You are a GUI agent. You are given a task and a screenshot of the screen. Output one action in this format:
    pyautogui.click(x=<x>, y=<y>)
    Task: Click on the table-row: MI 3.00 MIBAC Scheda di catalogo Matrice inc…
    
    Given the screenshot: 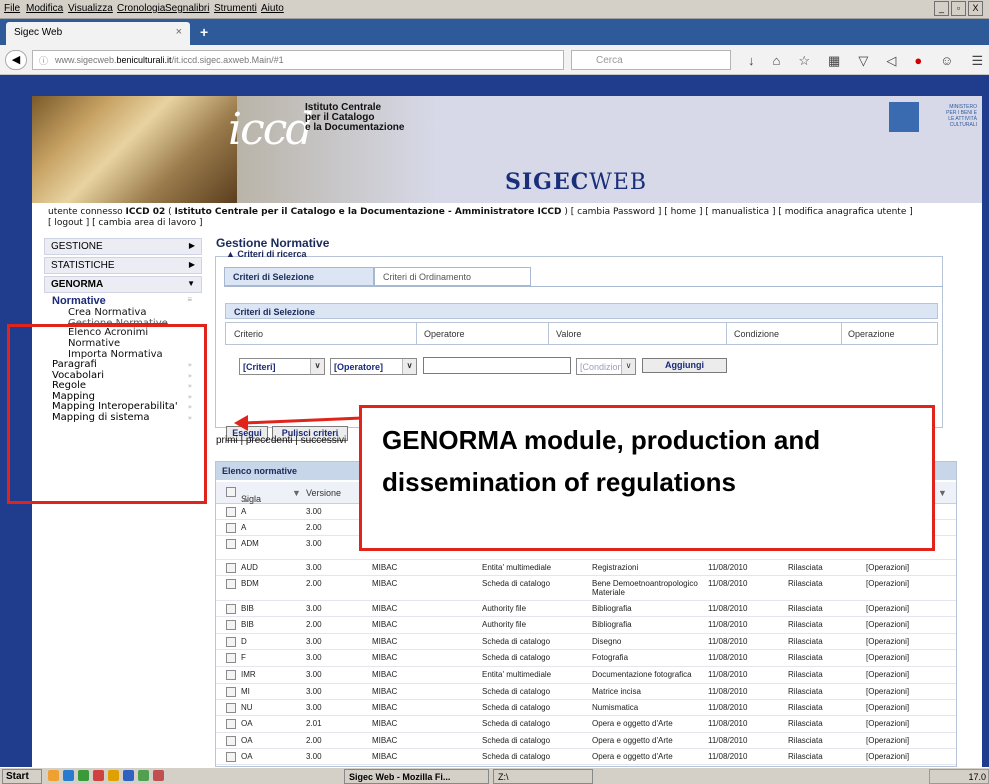 What is the action you would take?
    pyautogui.click(x=586, y=692)
    